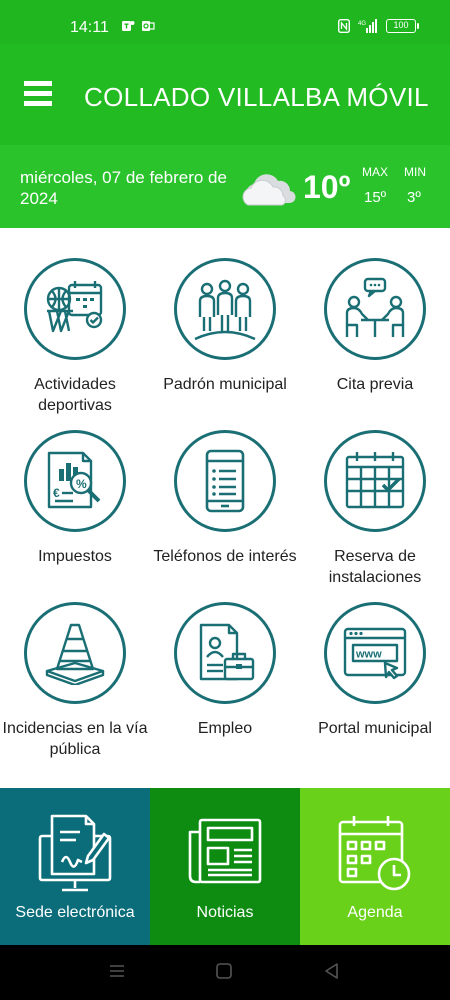 The width and height of the screenshot is (450, 1000). I want to click on teams-icon, so click(128, 26).